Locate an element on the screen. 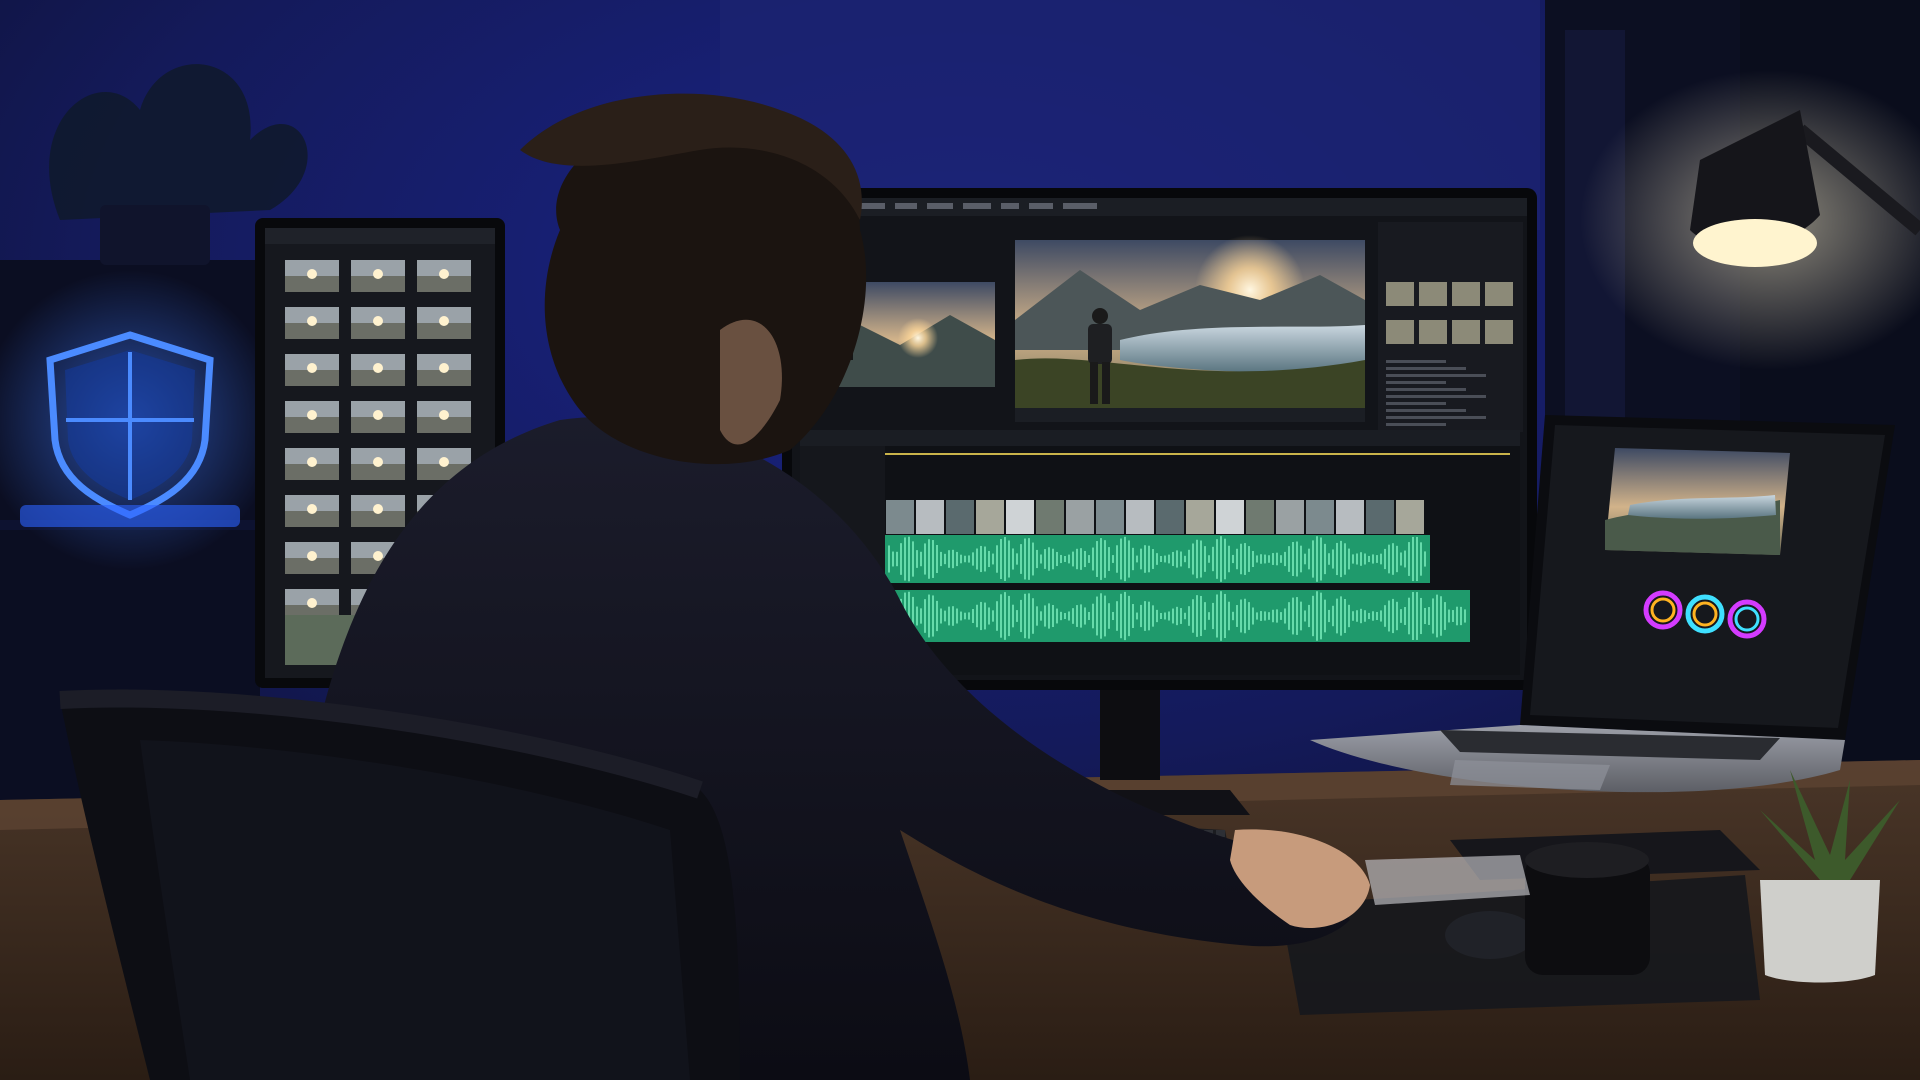  mouse-icon is located at coordinates (1490, 935).